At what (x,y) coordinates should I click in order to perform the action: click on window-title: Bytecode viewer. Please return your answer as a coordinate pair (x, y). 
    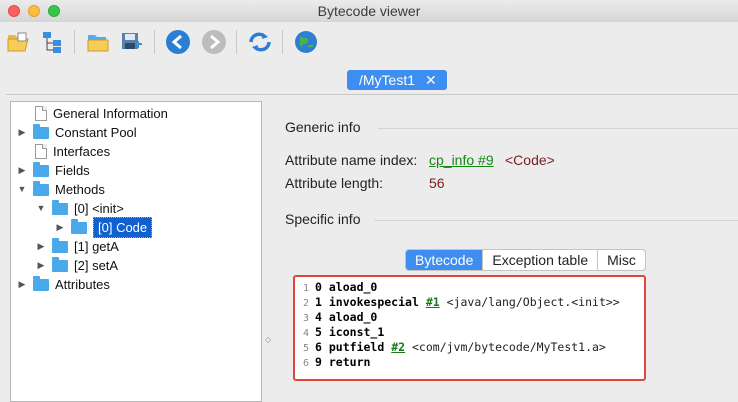
    Looking at the image, I should click on (369, 11).